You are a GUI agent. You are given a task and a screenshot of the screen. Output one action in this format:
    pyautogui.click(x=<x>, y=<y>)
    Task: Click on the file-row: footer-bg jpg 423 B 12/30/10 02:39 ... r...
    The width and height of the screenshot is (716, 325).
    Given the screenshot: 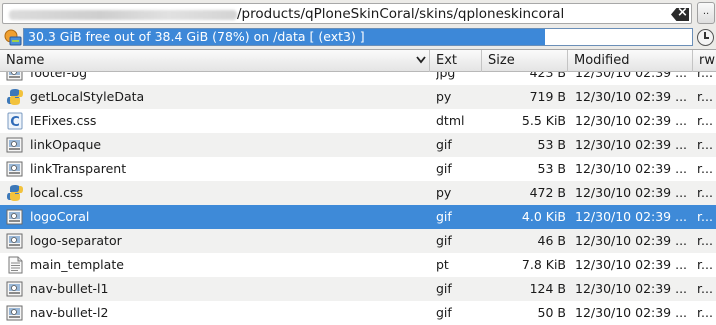 What is the action you would take?
    pyautogui.click(x=358, y=78)
    